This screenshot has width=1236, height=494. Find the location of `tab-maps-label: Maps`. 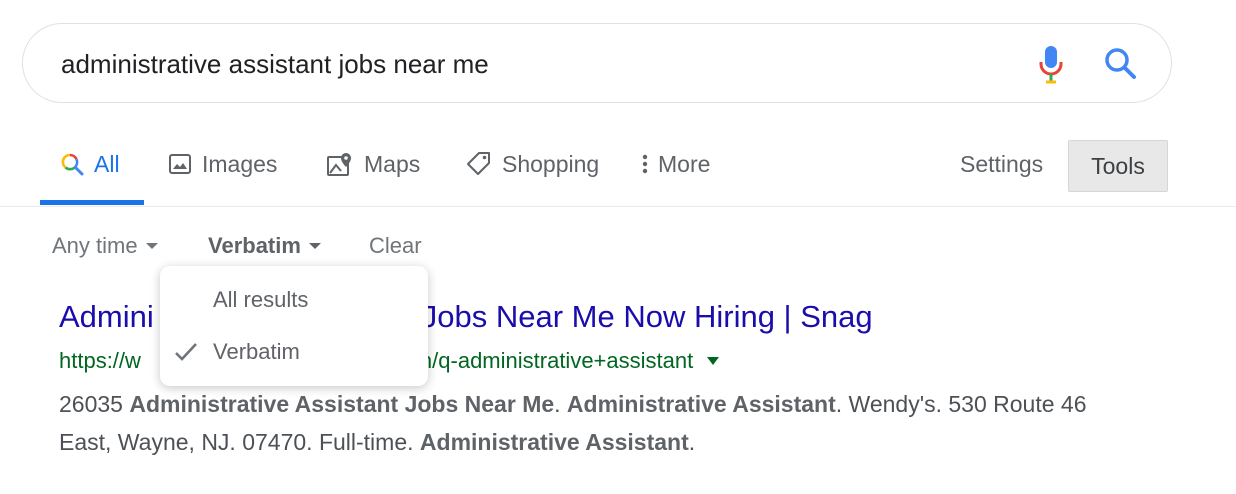

tab-maps-label: Maps is located at coordinates (392, 163).